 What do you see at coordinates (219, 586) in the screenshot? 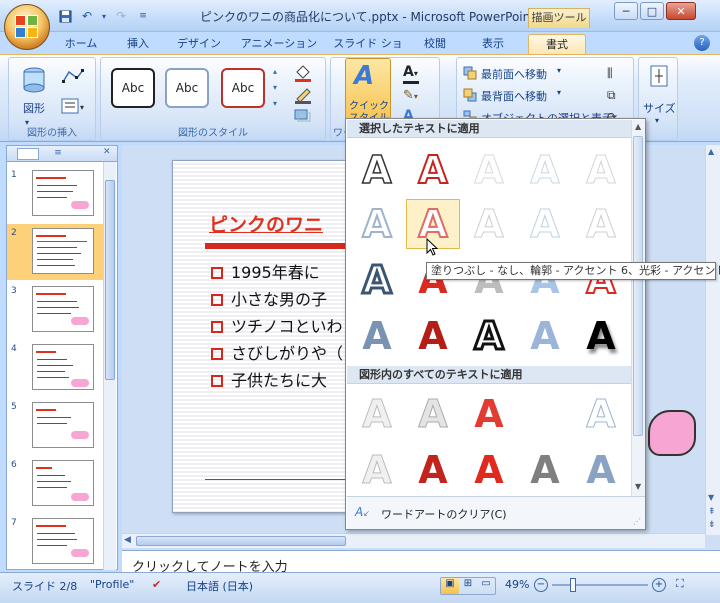
I see `language-indicator: 日本語 (日本)` at bounding box center [219, 586].